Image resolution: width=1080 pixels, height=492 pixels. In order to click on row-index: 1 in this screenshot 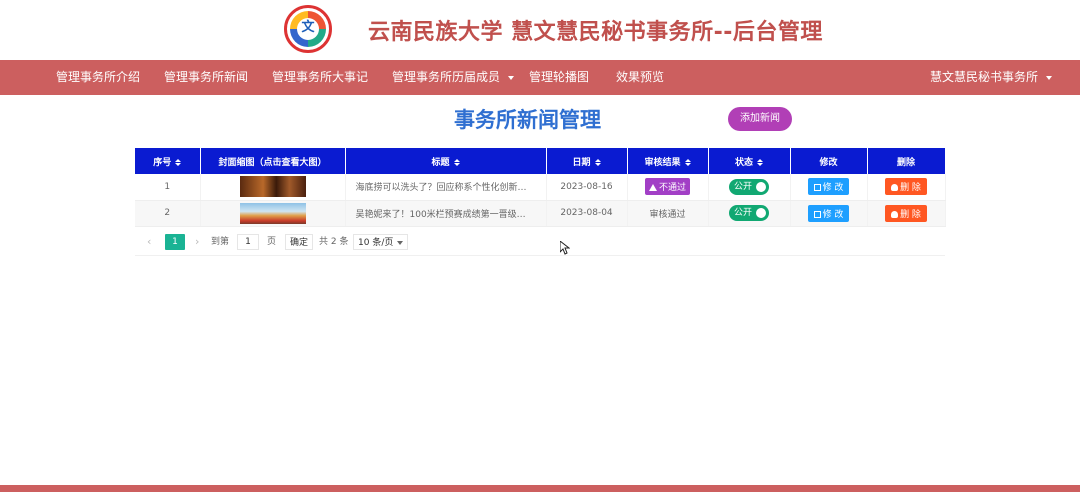, I will do `click(168, 187)`.